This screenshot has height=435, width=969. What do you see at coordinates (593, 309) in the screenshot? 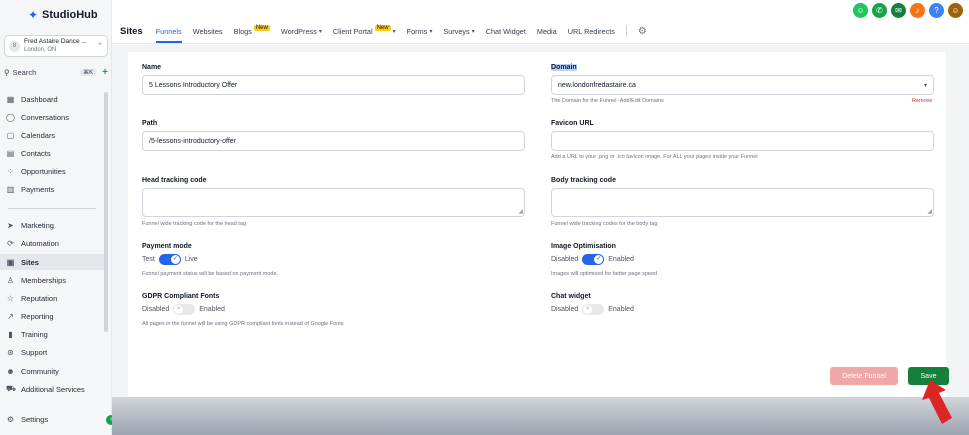
I see `chat-widget-toggle: ×` at bounding box center [593, 309].